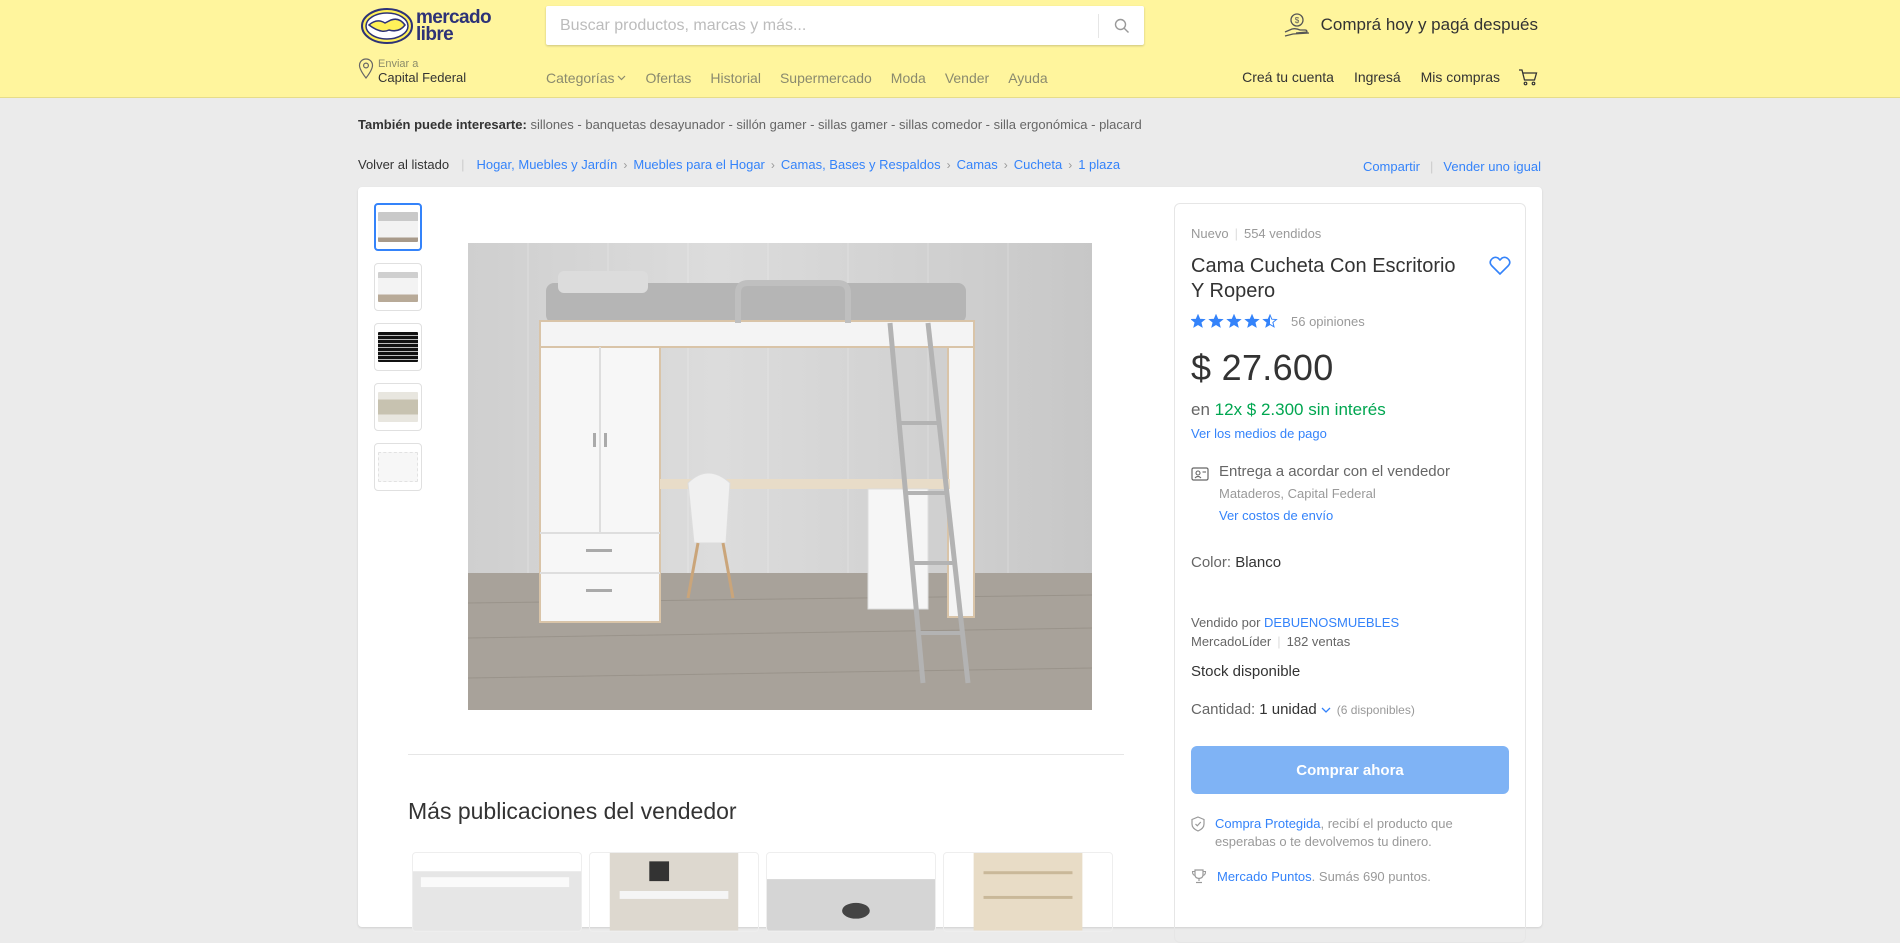 This screenshot has width=1900, height=943. What do you see at coordinates (967, 78) in the screenshot?
I see `nav-vender: Vender` at bounding box center [967, 78].